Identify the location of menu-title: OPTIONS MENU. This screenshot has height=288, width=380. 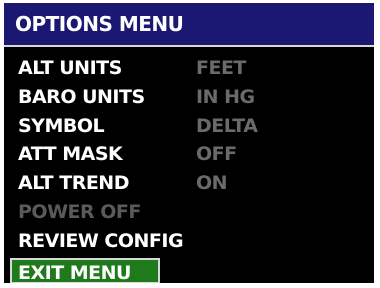
(99, 24).